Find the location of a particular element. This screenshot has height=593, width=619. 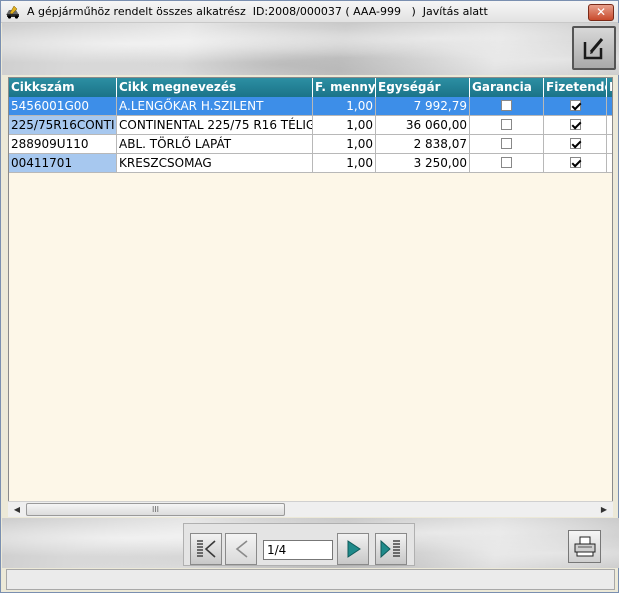

cell-unit-price: 3 250,00 is located at coordinates (423, 163).